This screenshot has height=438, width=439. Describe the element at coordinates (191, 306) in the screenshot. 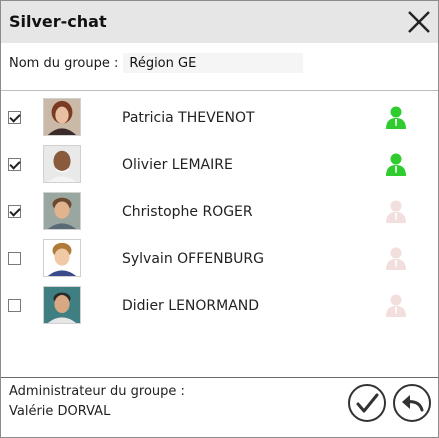

I see `member-name: Didier LENORMAND` at that location.